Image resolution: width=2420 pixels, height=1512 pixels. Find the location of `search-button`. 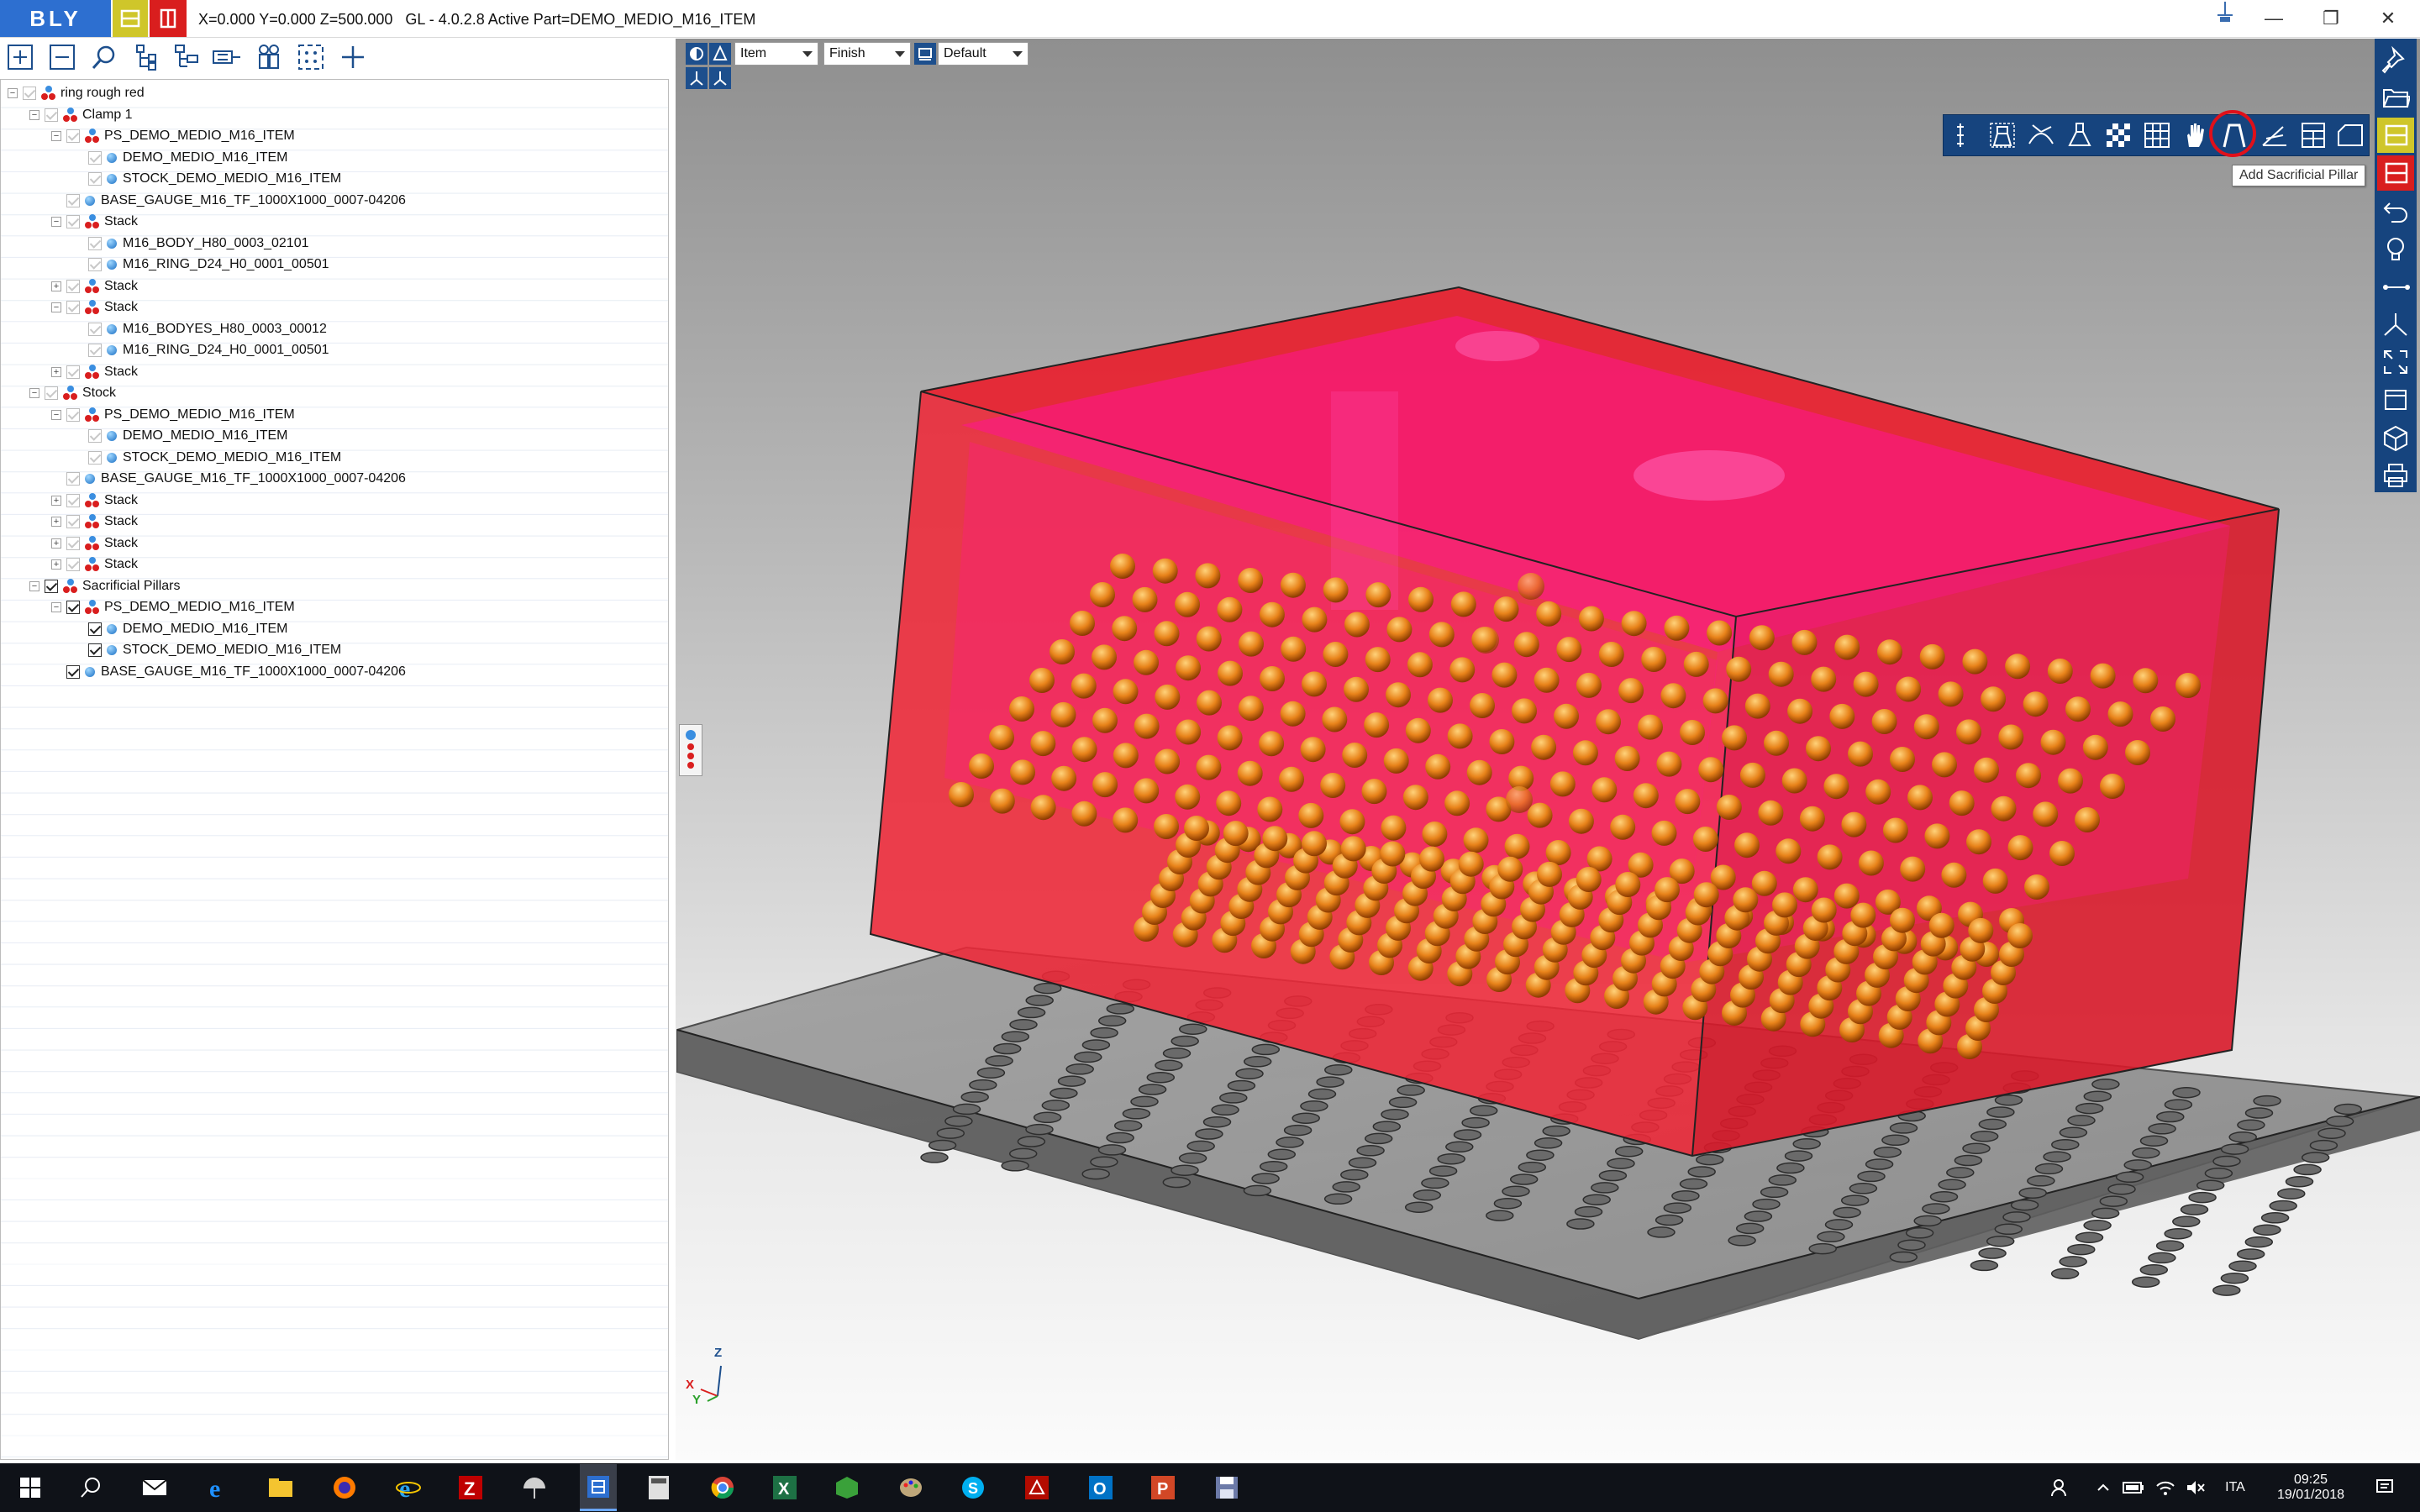

search-button is located at coordinates (105, 57).